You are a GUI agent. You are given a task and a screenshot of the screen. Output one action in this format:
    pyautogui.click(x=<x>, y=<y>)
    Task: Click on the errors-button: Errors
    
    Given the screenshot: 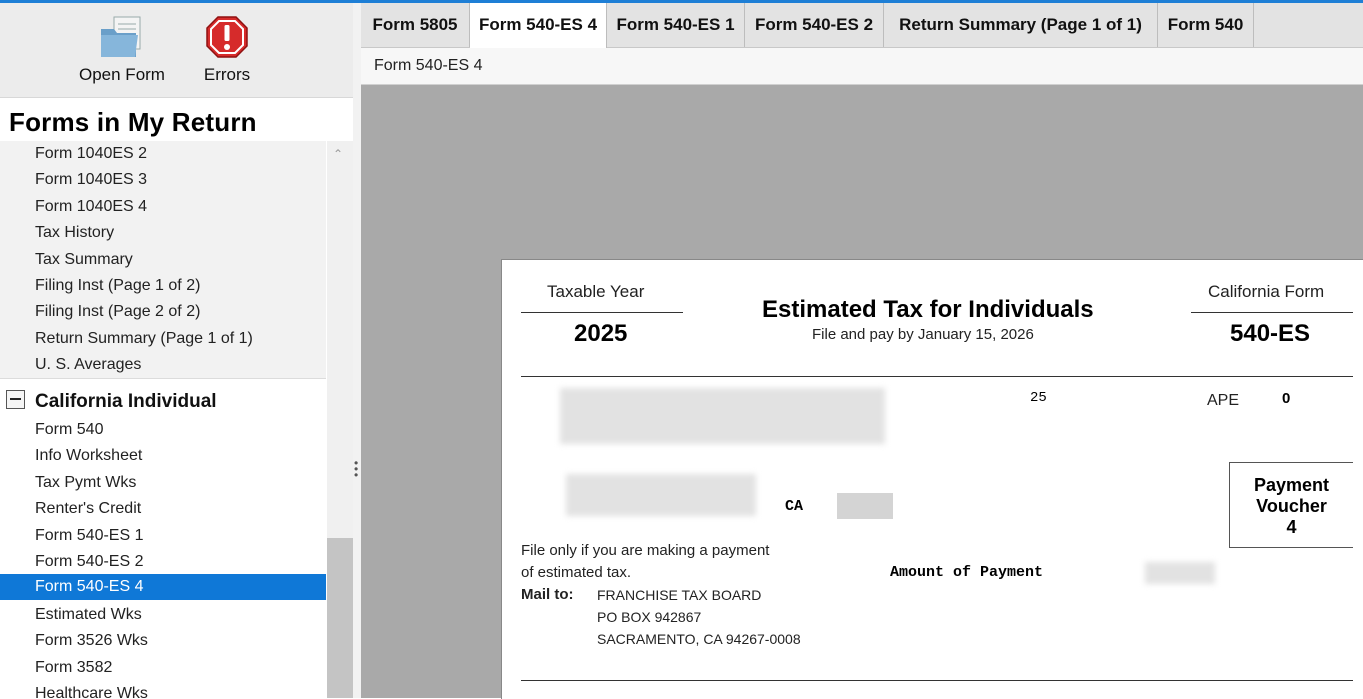 What is the action you would take?
    pyautogui.click(x=227, y=50)
    